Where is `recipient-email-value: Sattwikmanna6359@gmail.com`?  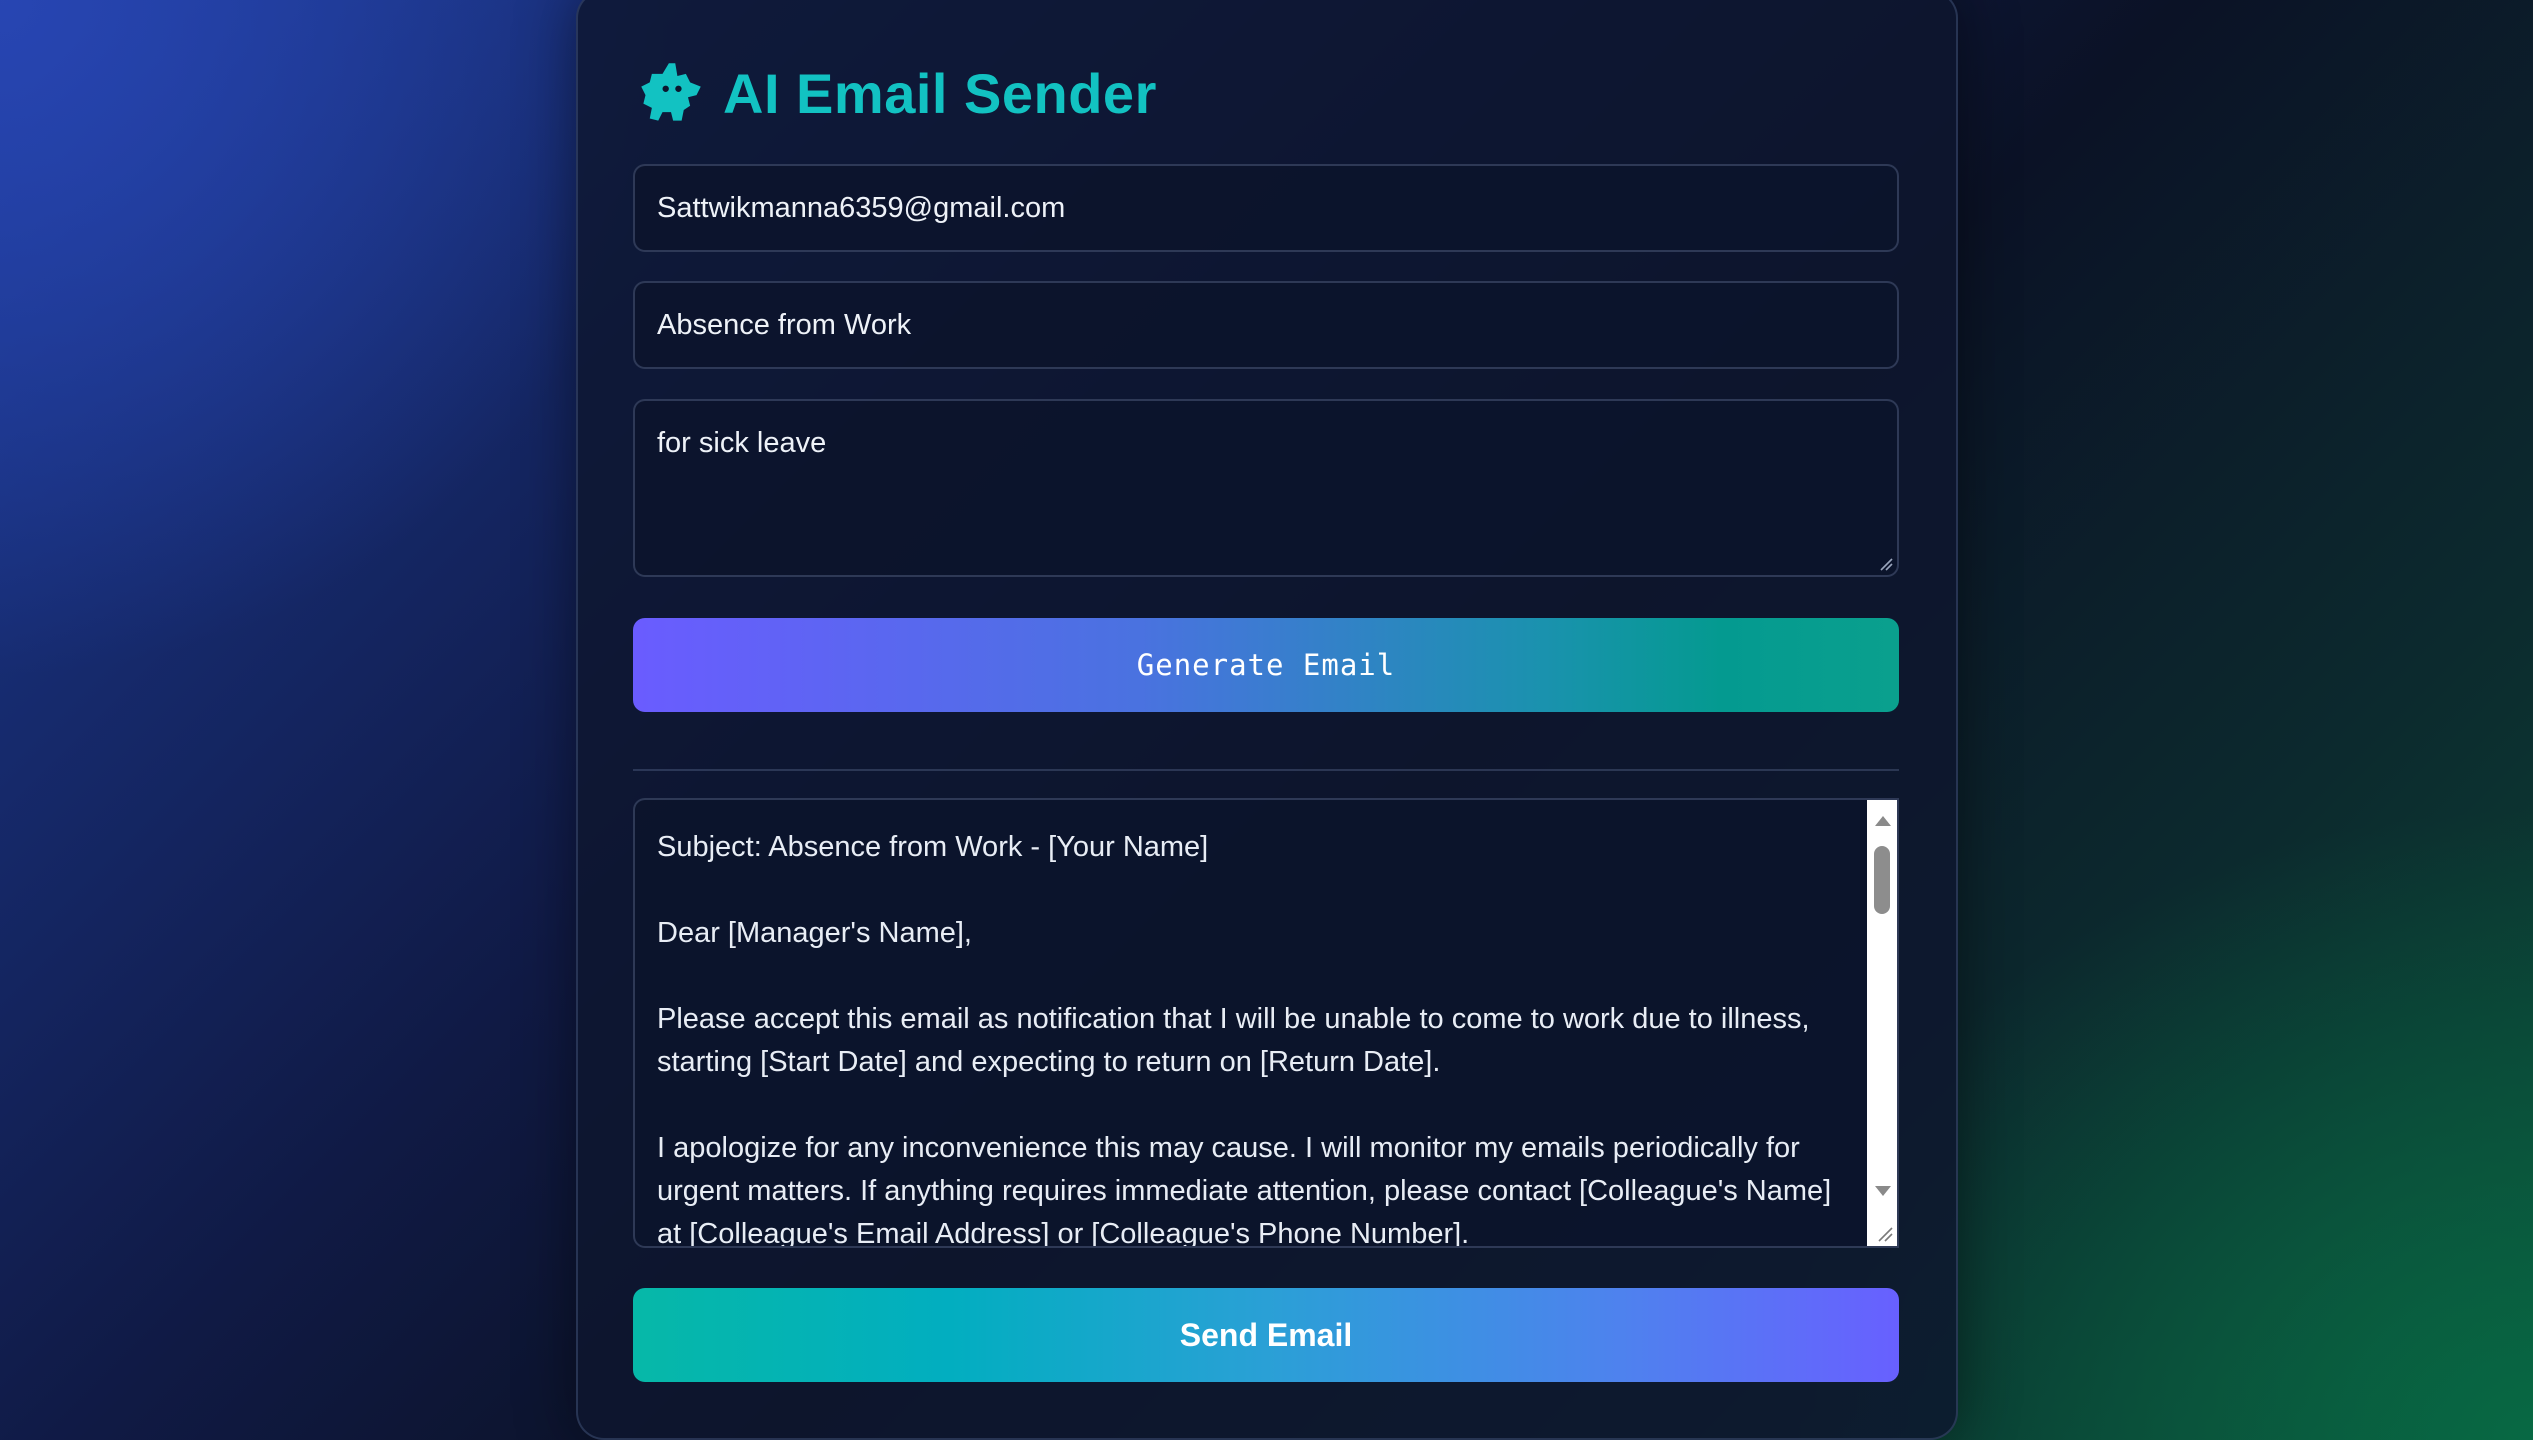 recipient-email-value: Sattwikmanna6359@gmail.com is located at coordinates (861, 207).